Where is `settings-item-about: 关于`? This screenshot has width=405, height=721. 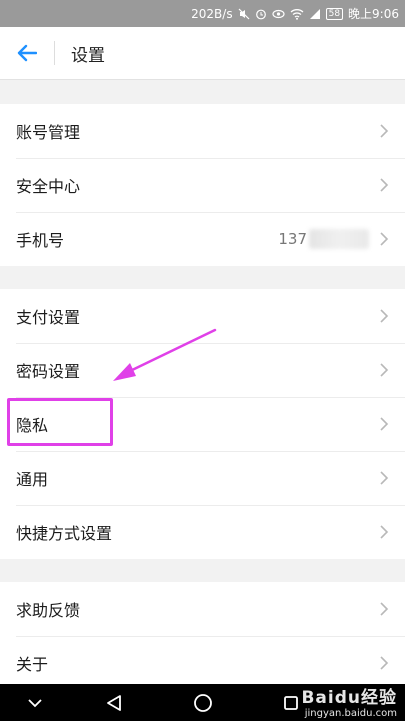 settings-item-about: 关于 is located at coordinates (202, 663).